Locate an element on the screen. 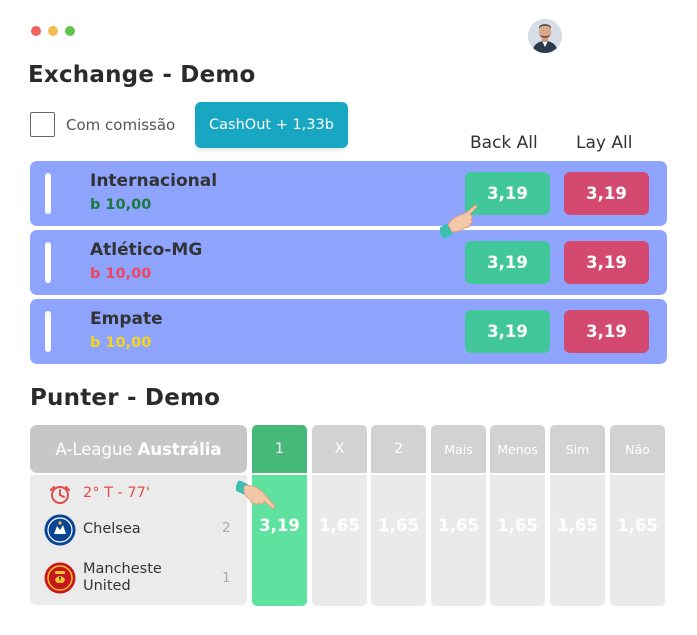 The height and width of the screenshot is (635, 697). market-column-menos: Menos 1,65 is located at coordinates (517, 515).